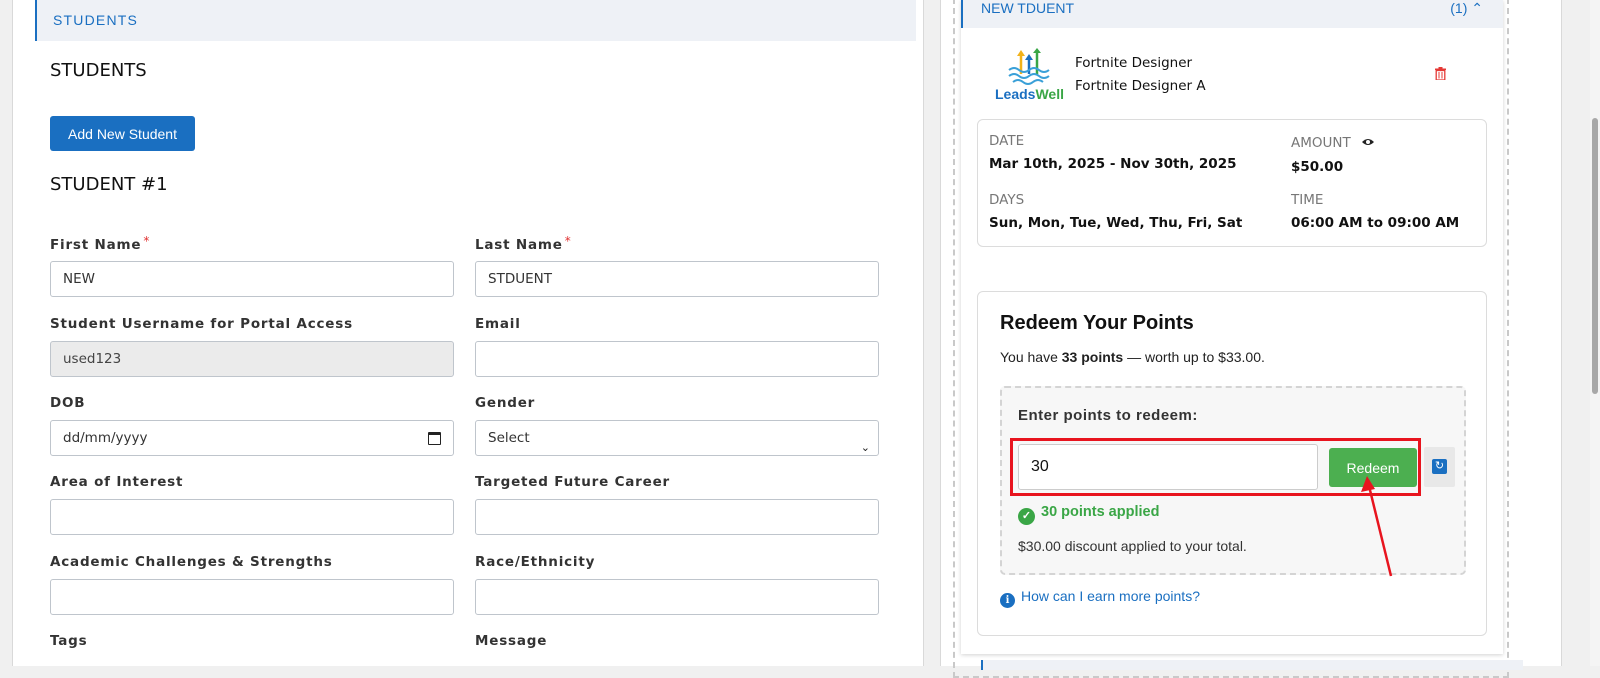 The height and width of the screenshot is (678, 1600). Describe the element at coordinates (98, 70) in the screenshot. I see `page-title: STUDENTS` at that location.